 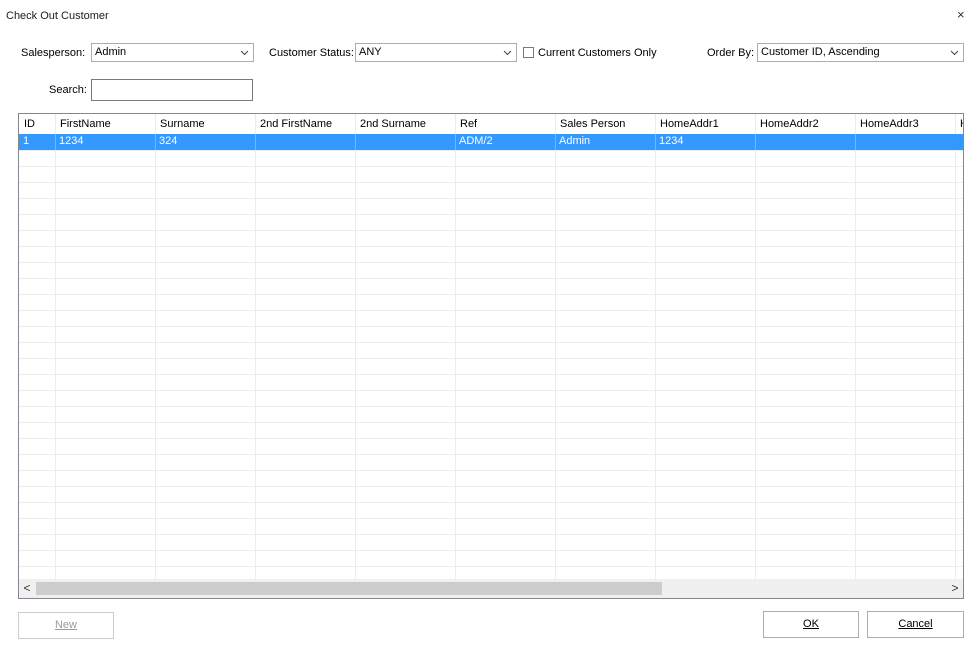 What do you see at coordinates (528, 52) in the screenshot?
I see `current-customers-only-checkbox` at bounding box center [528, 52].